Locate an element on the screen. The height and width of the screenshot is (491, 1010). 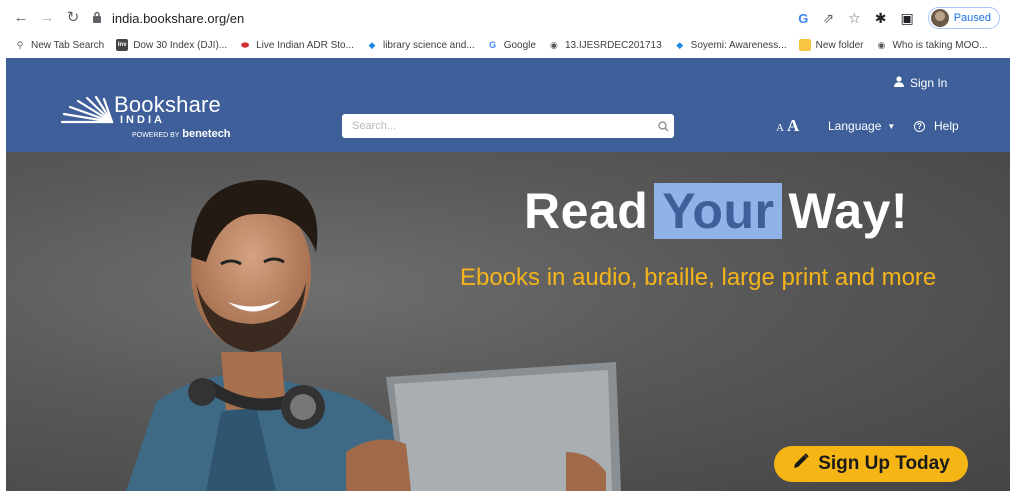
browser-toolbar-right: G ⇗ ☆ ✱ ▣ Paused is located at coordinates (899, 18).